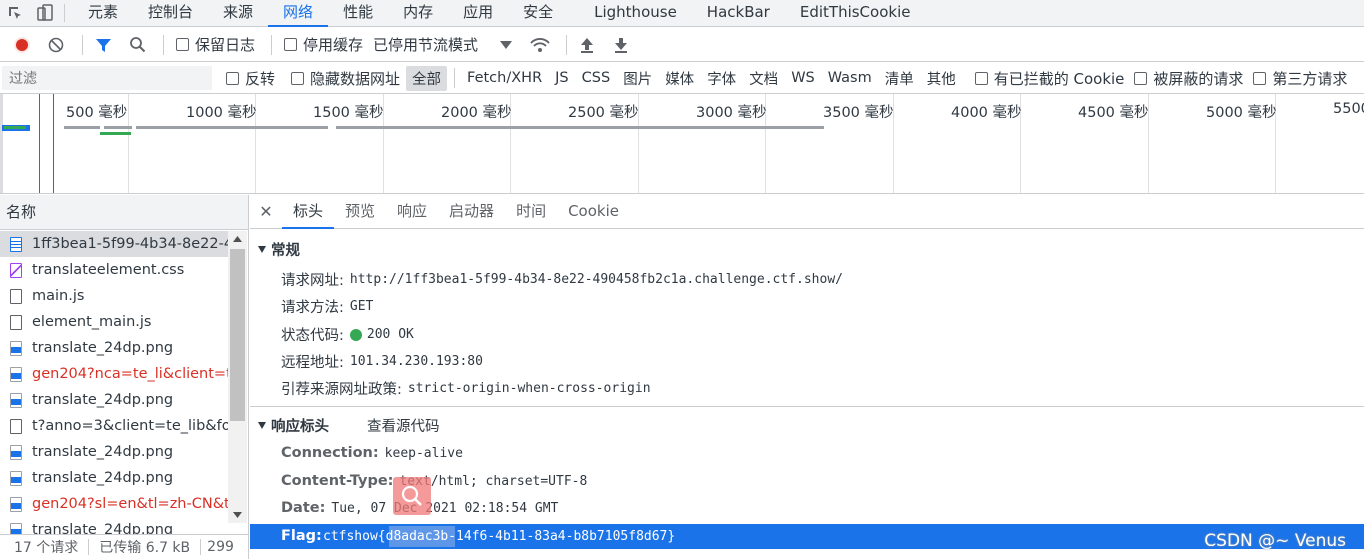  I want to click on timeline-window-handle, so click(1, 143).